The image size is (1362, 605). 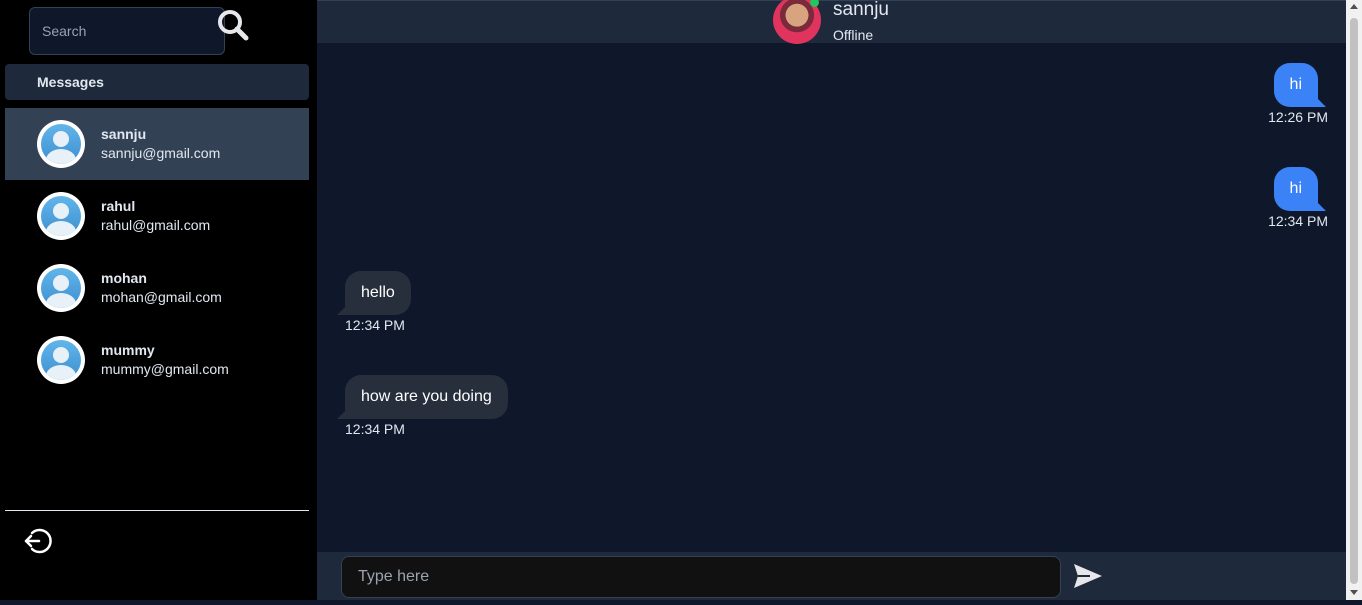 I want to click on scrollbar, so click(x=1354, y=300).